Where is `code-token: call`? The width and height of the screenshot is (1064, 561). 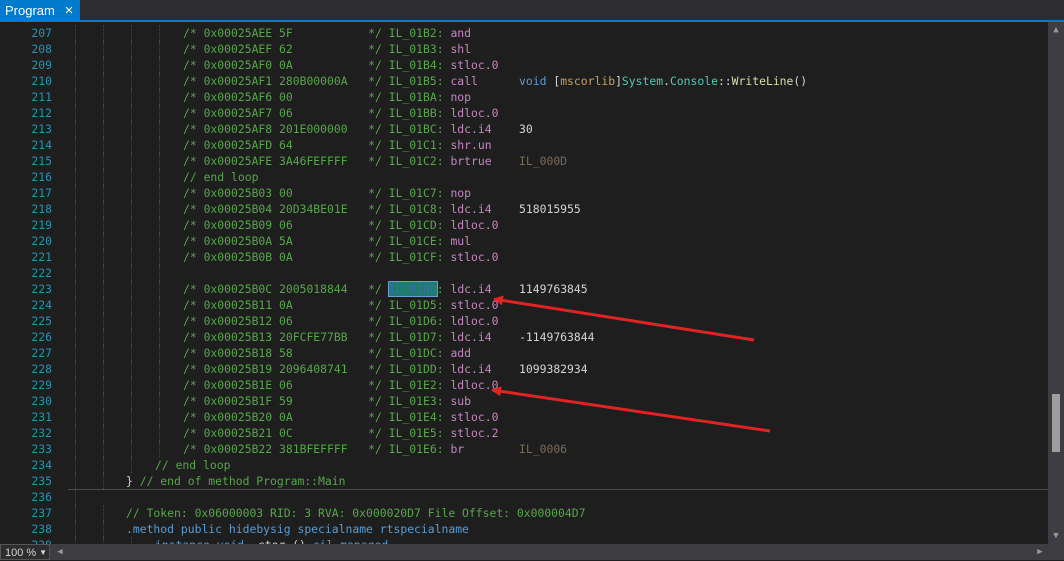
code-token: call is located at coordinates (485, 81).